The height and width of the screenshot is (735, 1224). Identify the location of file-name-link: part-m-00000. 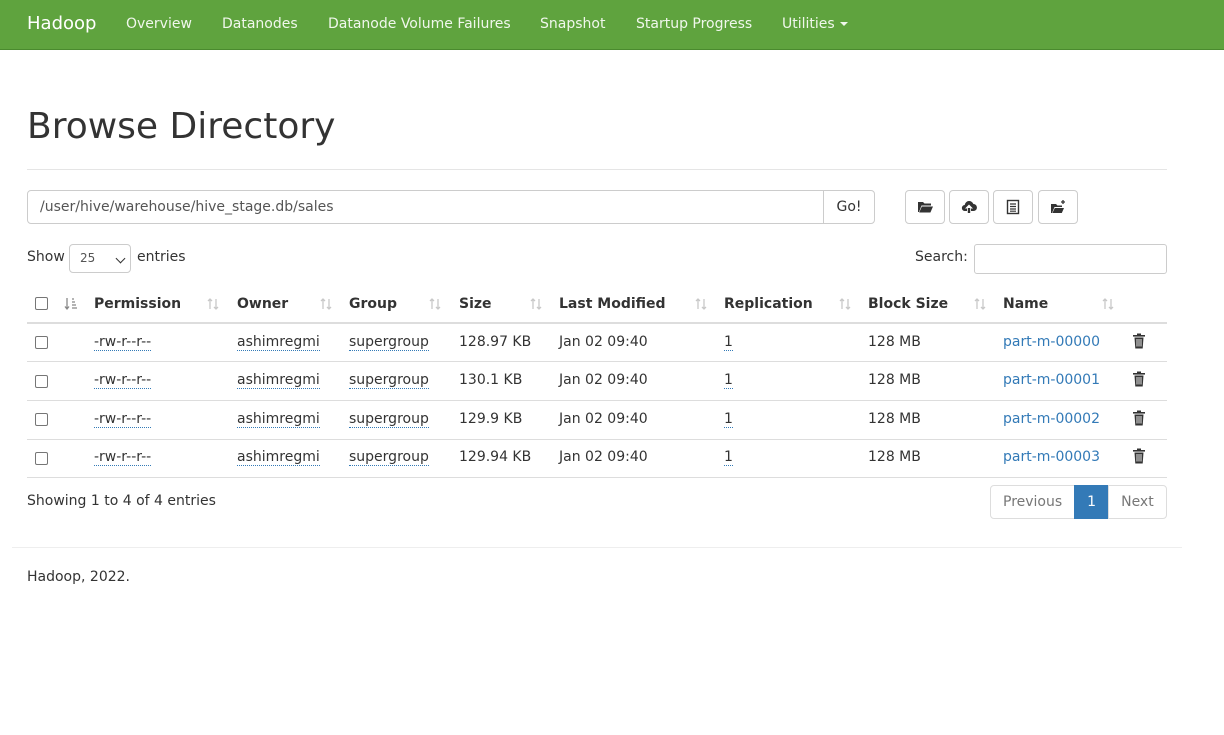
(1051, 342).